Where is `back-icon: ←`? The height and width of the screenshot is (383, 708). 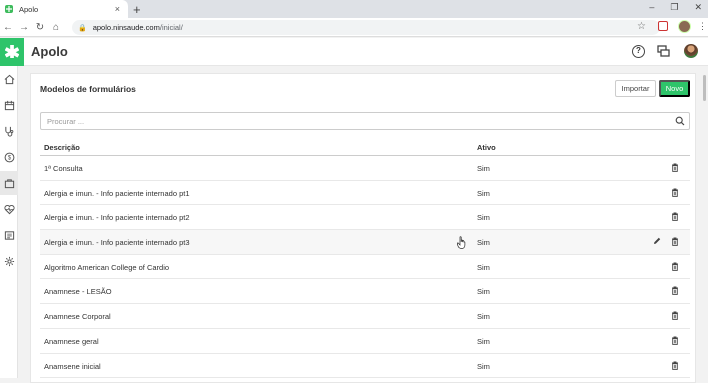
back-icon: ← is located at coordinates (8, 27).